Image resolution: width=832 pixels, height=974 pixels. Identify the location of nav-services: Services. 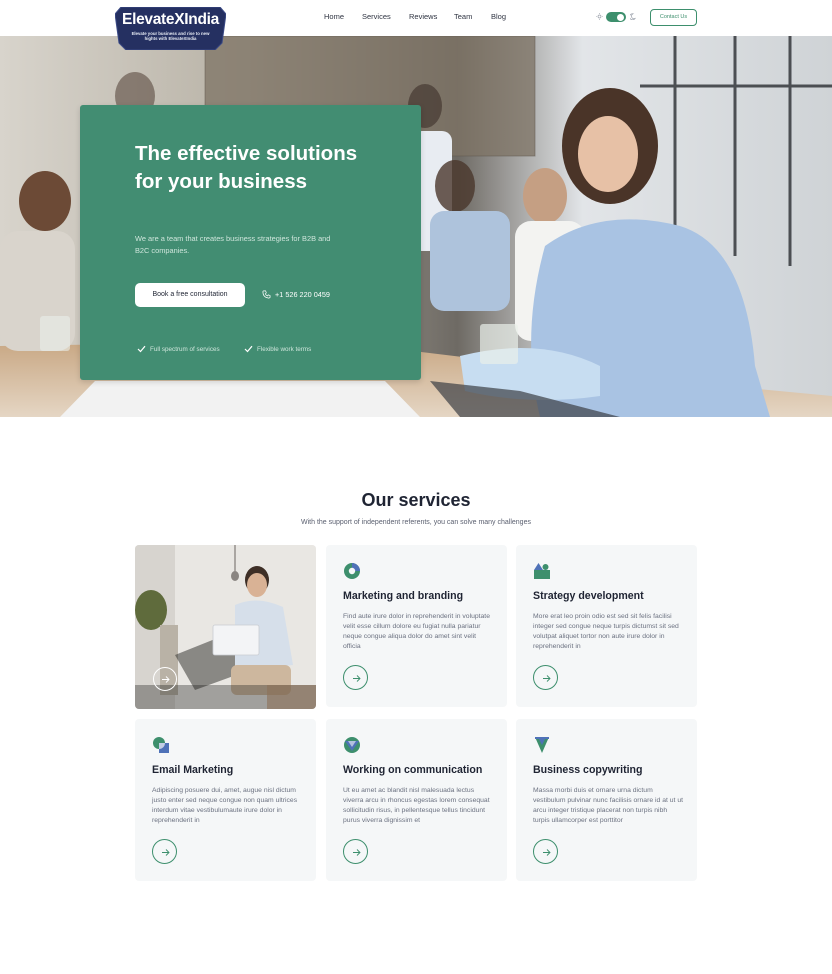
(376, 16).